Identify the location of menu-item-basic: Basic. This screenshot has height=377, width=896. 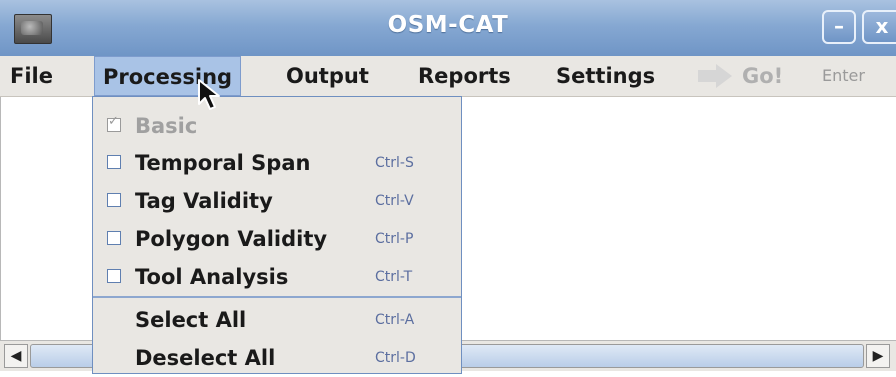
(277, 126).